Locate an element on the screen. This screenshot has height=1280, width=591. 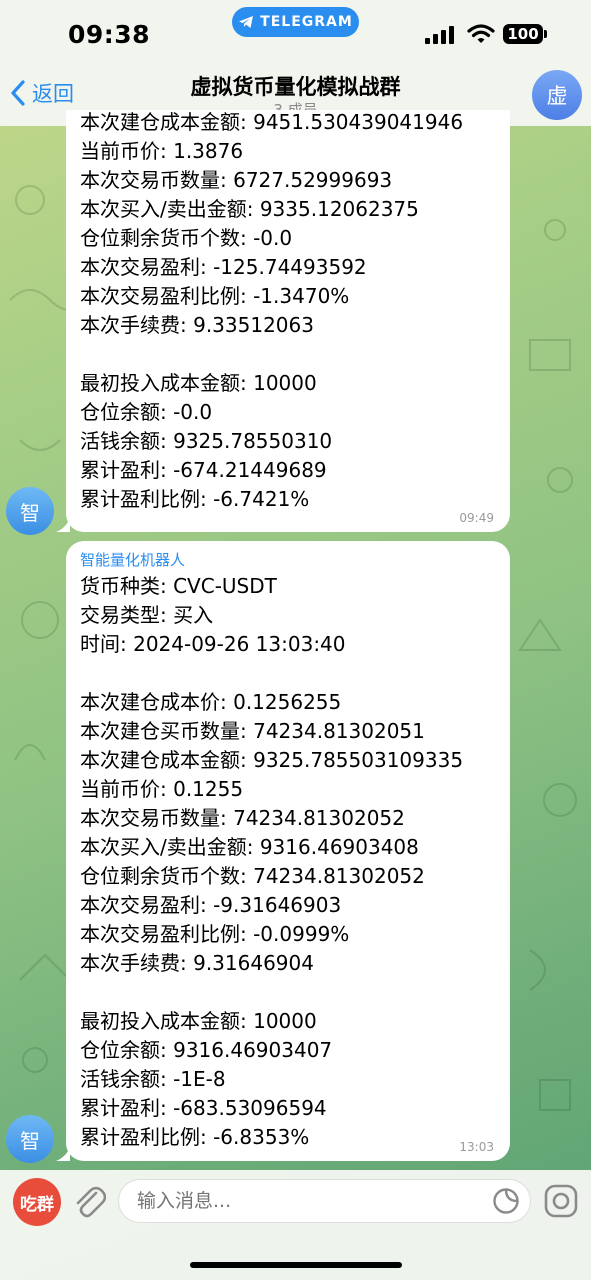
message-line: 本次交易币数量: 74234.81302052 is located at coordinates (242, 818).